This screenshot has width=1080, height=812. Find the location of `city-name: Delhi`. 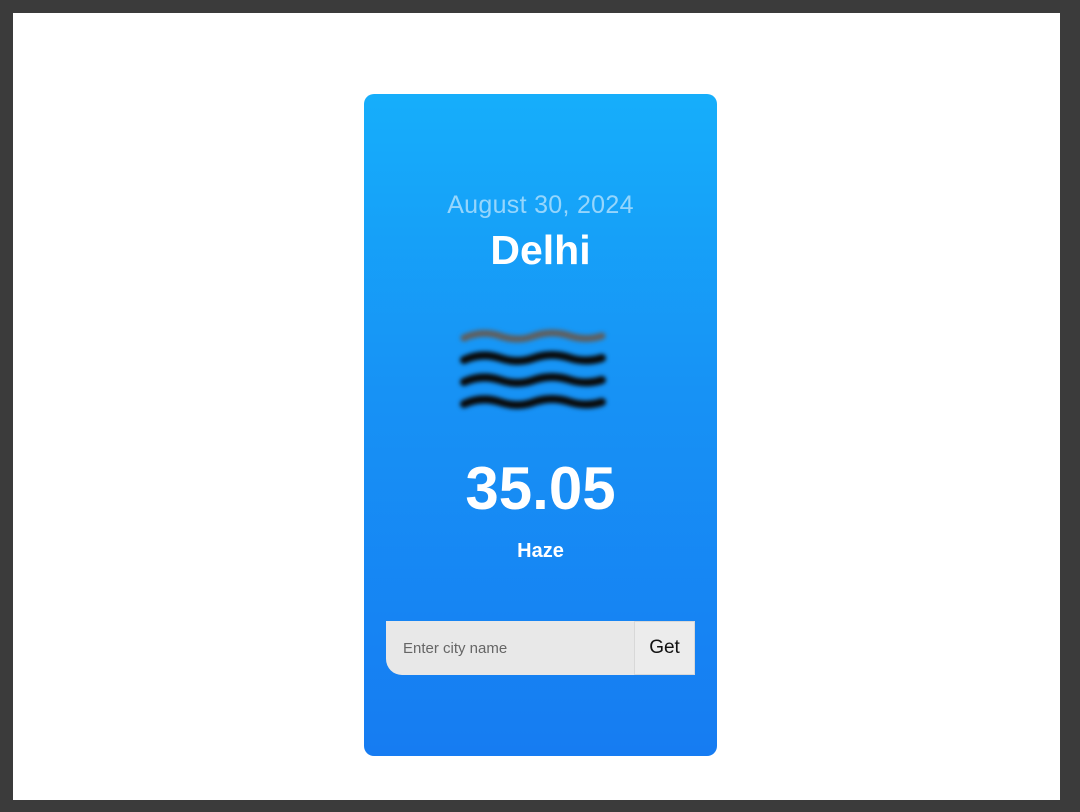

city-name: Delhi is located at coordinates (540, 250).